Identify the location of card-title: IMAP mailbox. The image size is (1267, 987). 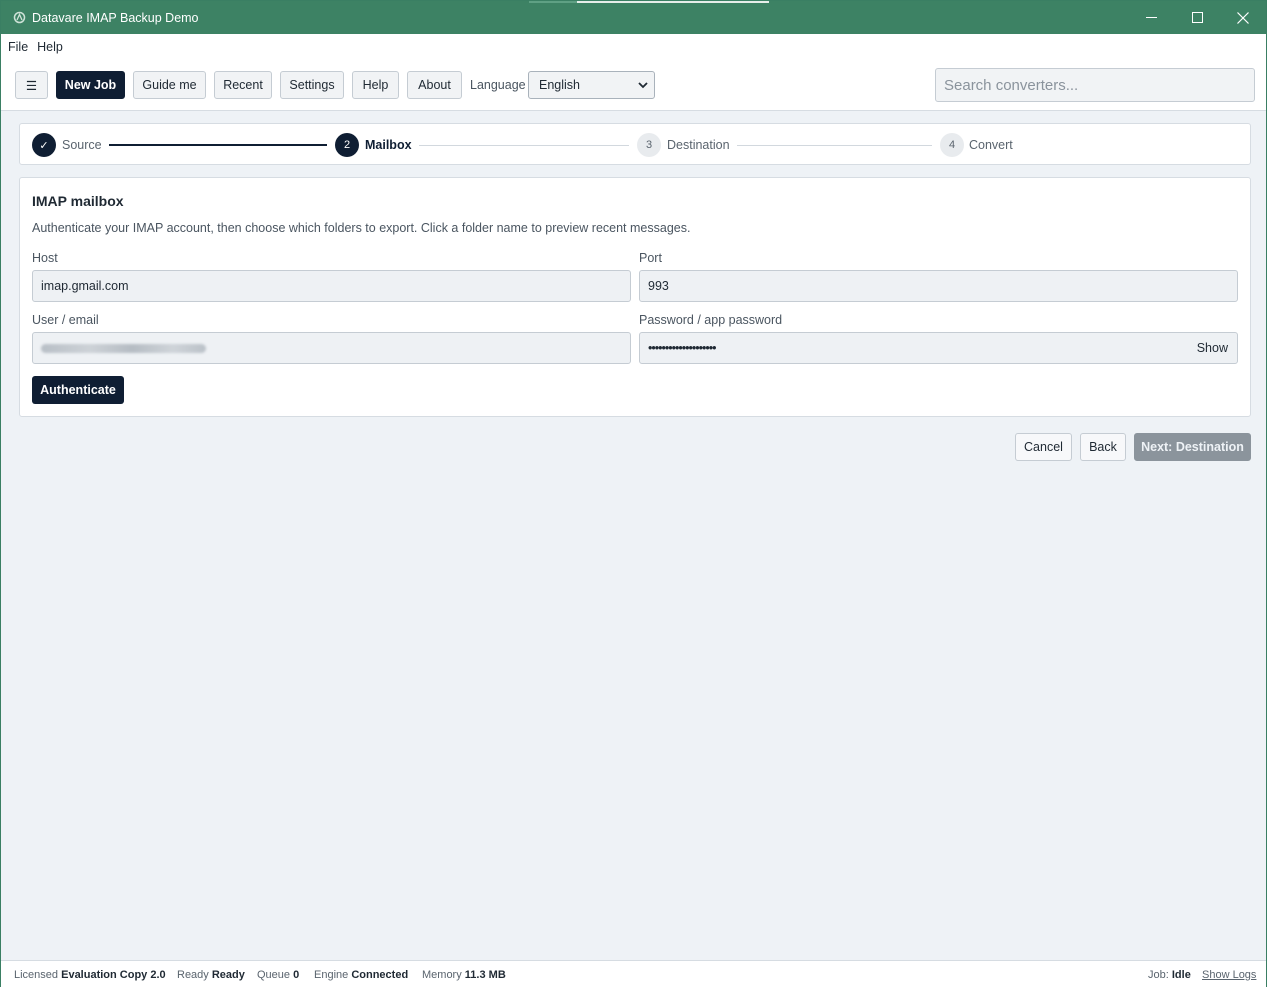
(78, 201).